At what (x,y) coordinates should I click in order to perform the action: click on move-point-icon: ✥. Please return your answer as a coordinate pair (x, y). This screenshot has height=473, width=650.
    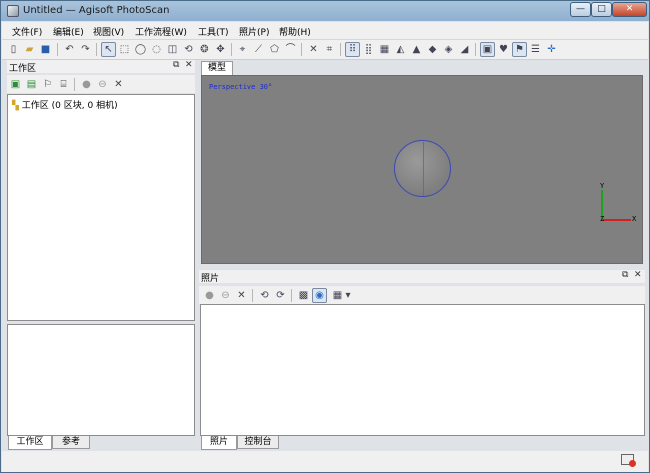
    Looking at the image, I should click on (220, 49).